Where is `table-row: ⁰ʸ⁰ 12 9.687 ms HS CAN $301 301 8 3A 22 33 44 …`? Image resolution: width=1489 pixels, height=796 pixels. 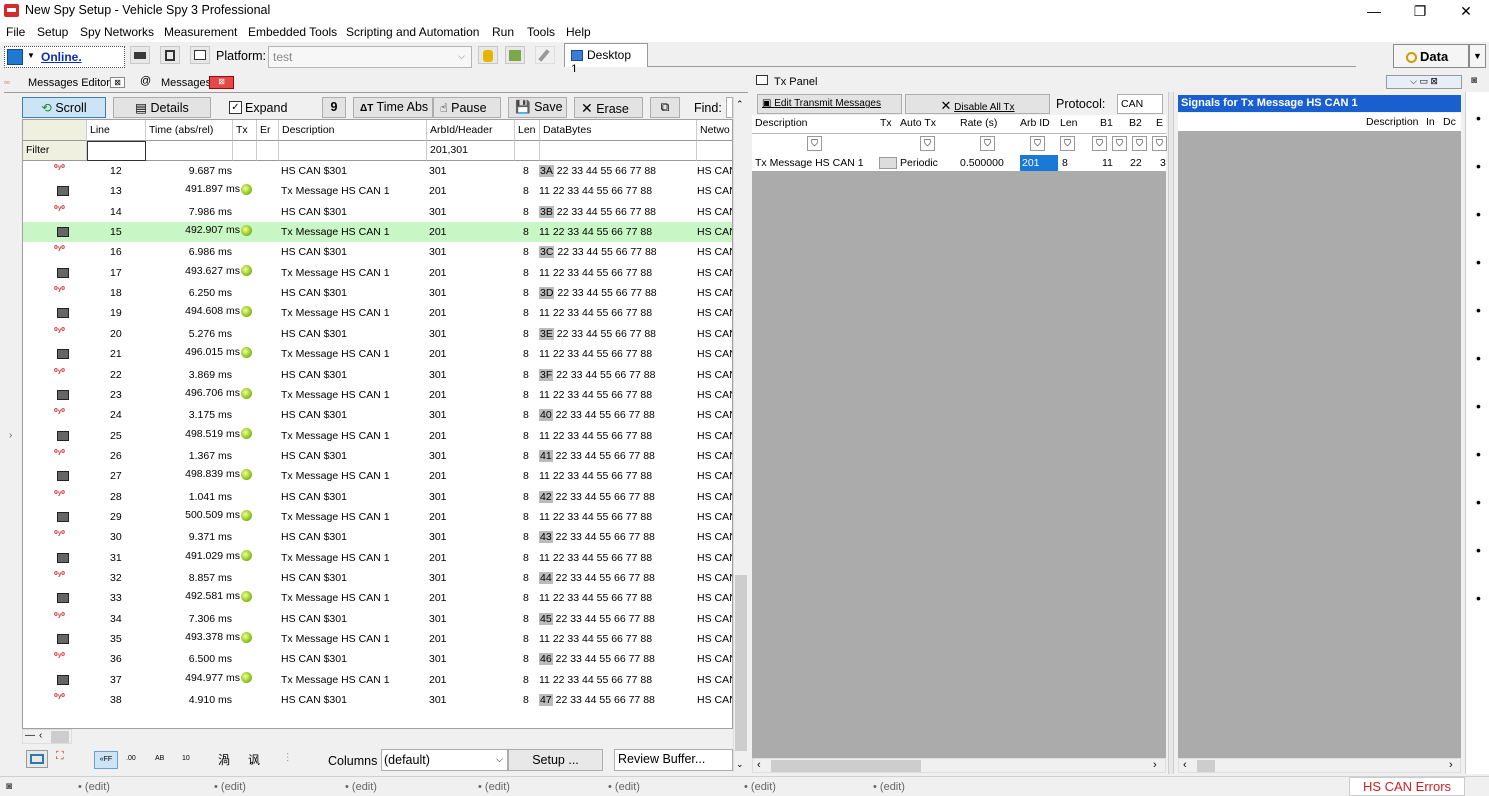
table-row: ⁰ʸ⁰ 12 9.687 ms HS CAN $301 301 8 3A 22 33 44 … is located at coordinates (377, 171).